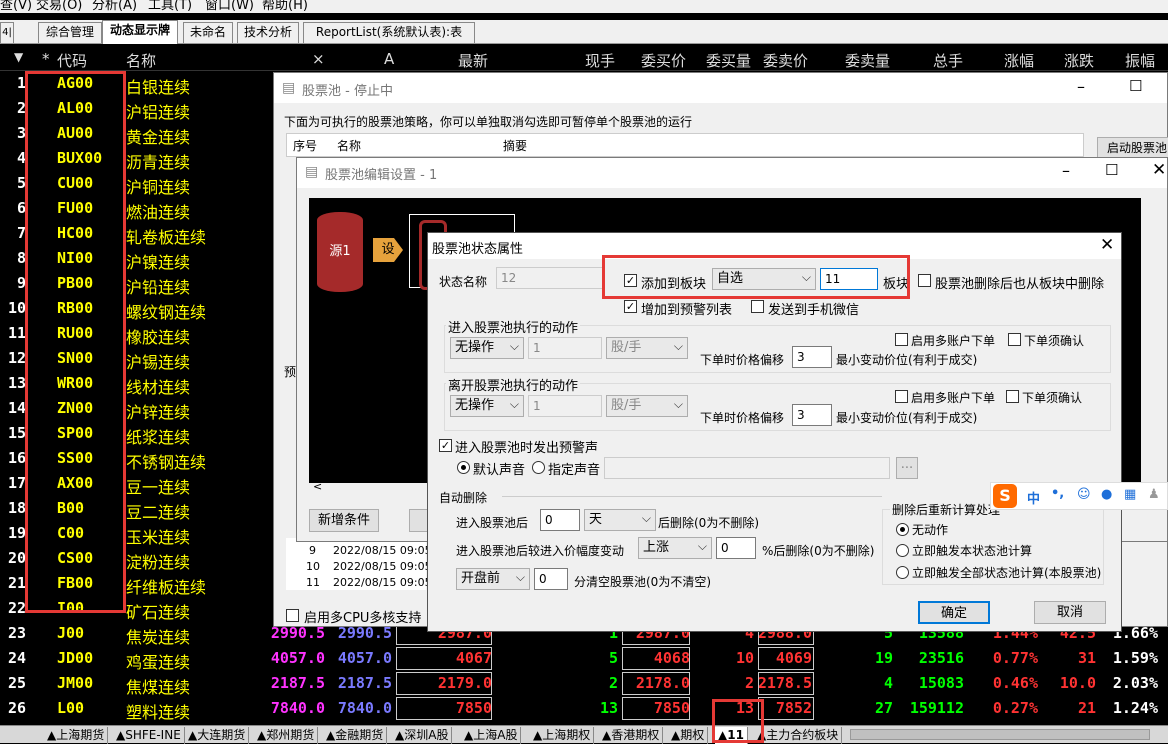  Describe the element at coordinates (867, 60) in the screenshot. I see `col-askvol: 委卖量` at that location.